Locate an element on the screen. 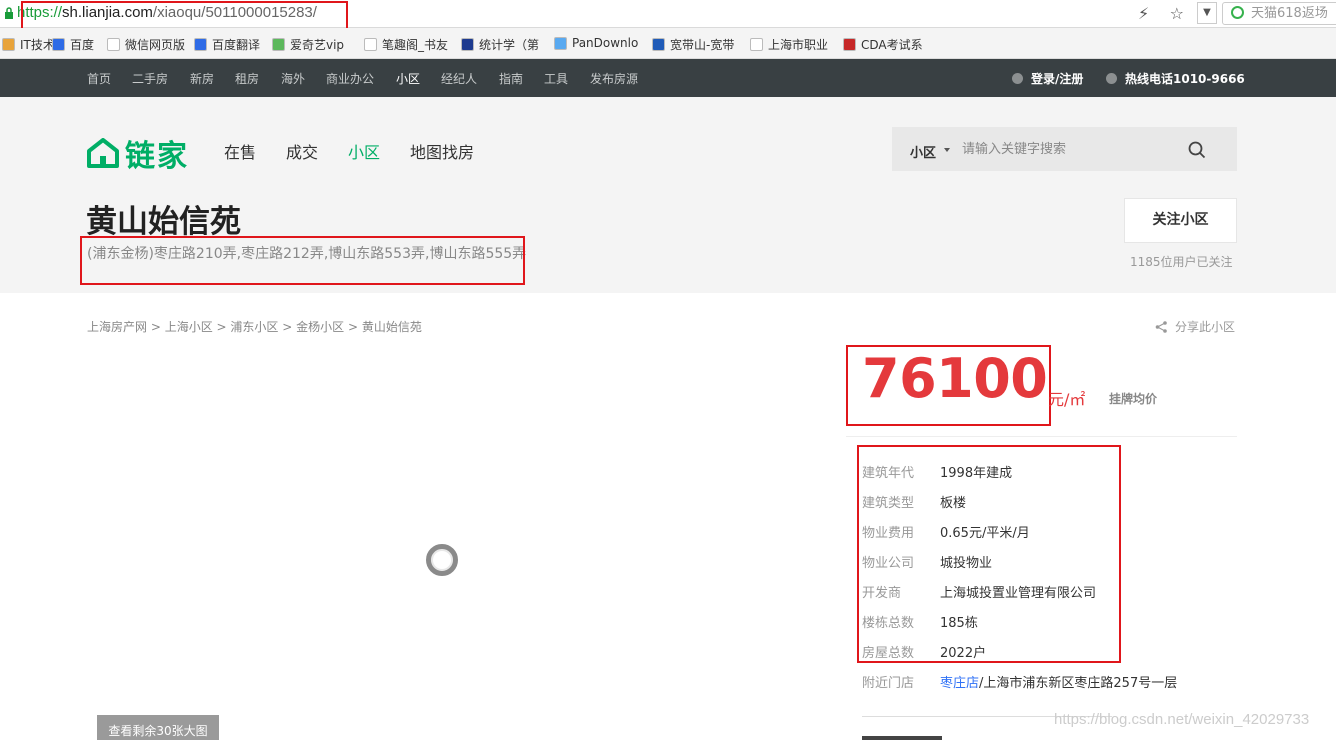  bookmark-label: 宽带山-宽带 is located at coordinates (702, 45).